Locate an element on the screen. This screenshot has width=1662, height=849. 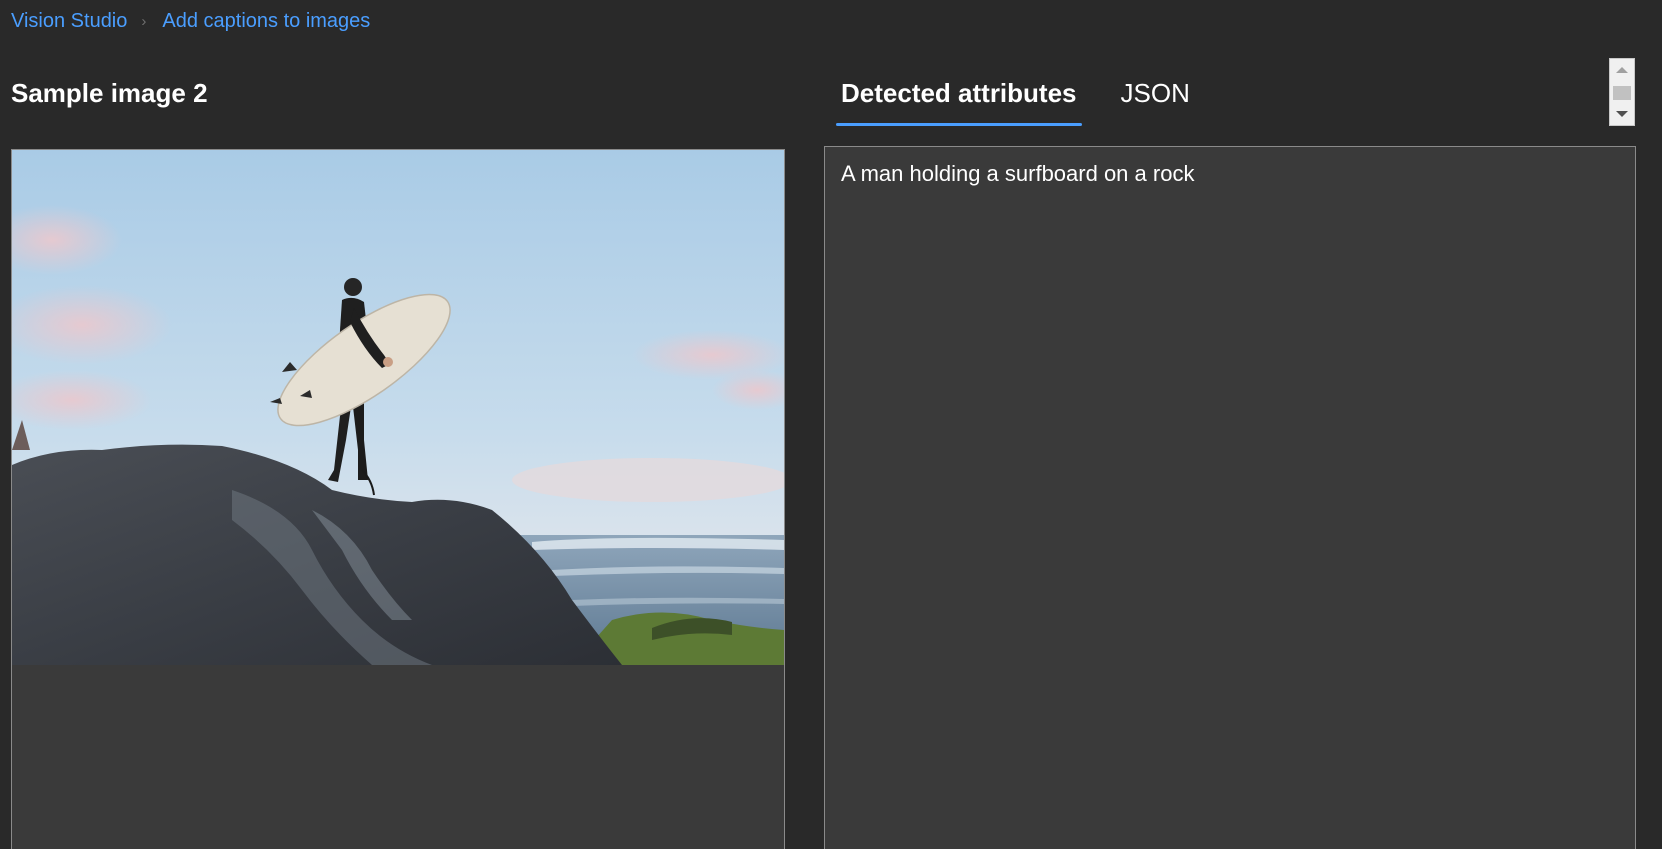
scroll-up-arrow-icon is located at coordinates (1622, 70).